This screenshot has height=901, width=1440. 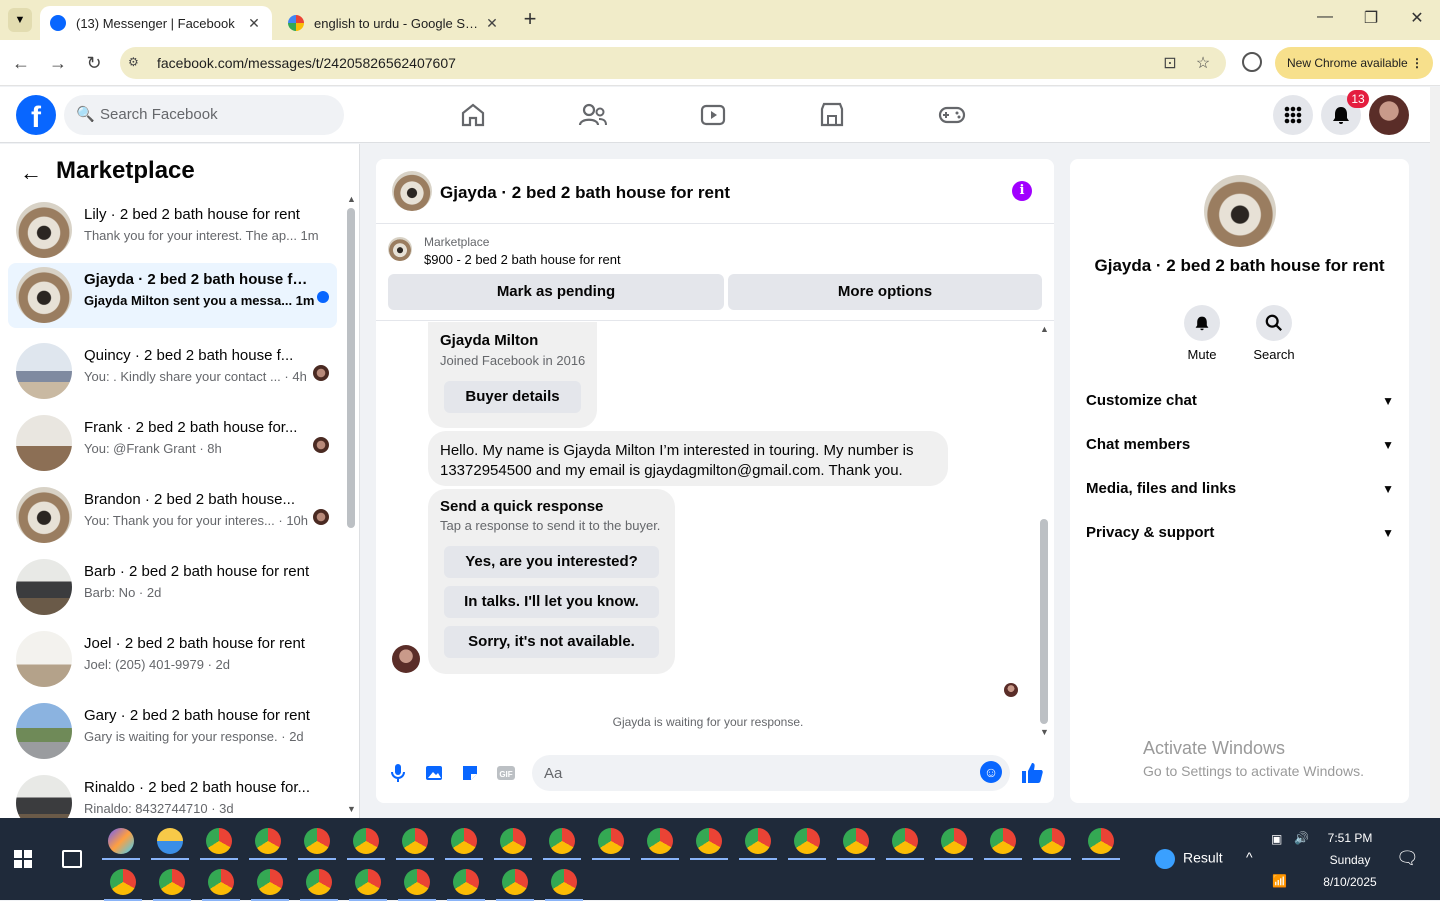 What do you see at coordinates (713, 115) in the screenshot?
I see `video-icon` at bounding box center [713, 115].